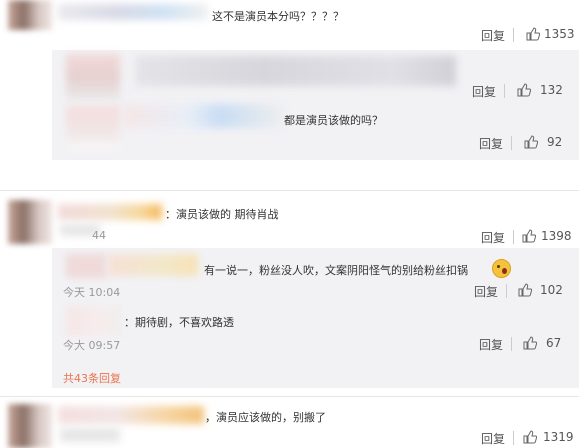 The width and height of the screenshot is (579, 448). What do you see at coordinates (296, 71) in the screenshot?
I see `reply-text-blurred` at bounding box center [296, 71].